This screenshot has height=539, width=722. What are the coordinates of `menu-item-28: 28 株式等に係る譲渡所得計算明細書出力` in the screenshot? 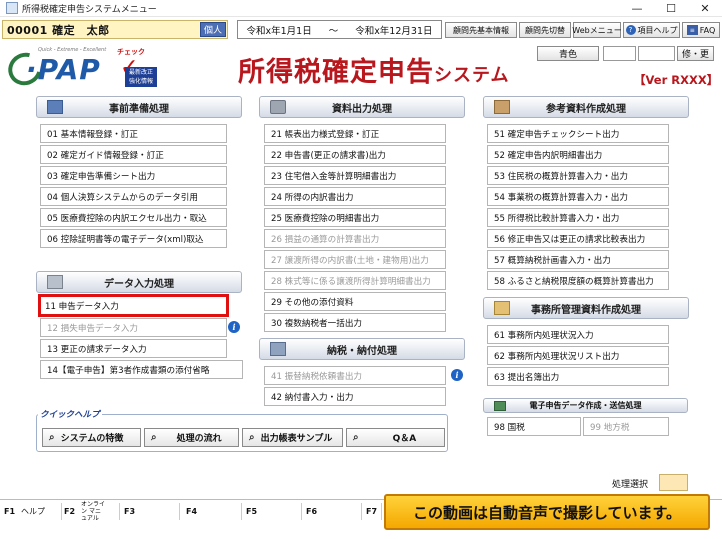 It's located at (355, 280).